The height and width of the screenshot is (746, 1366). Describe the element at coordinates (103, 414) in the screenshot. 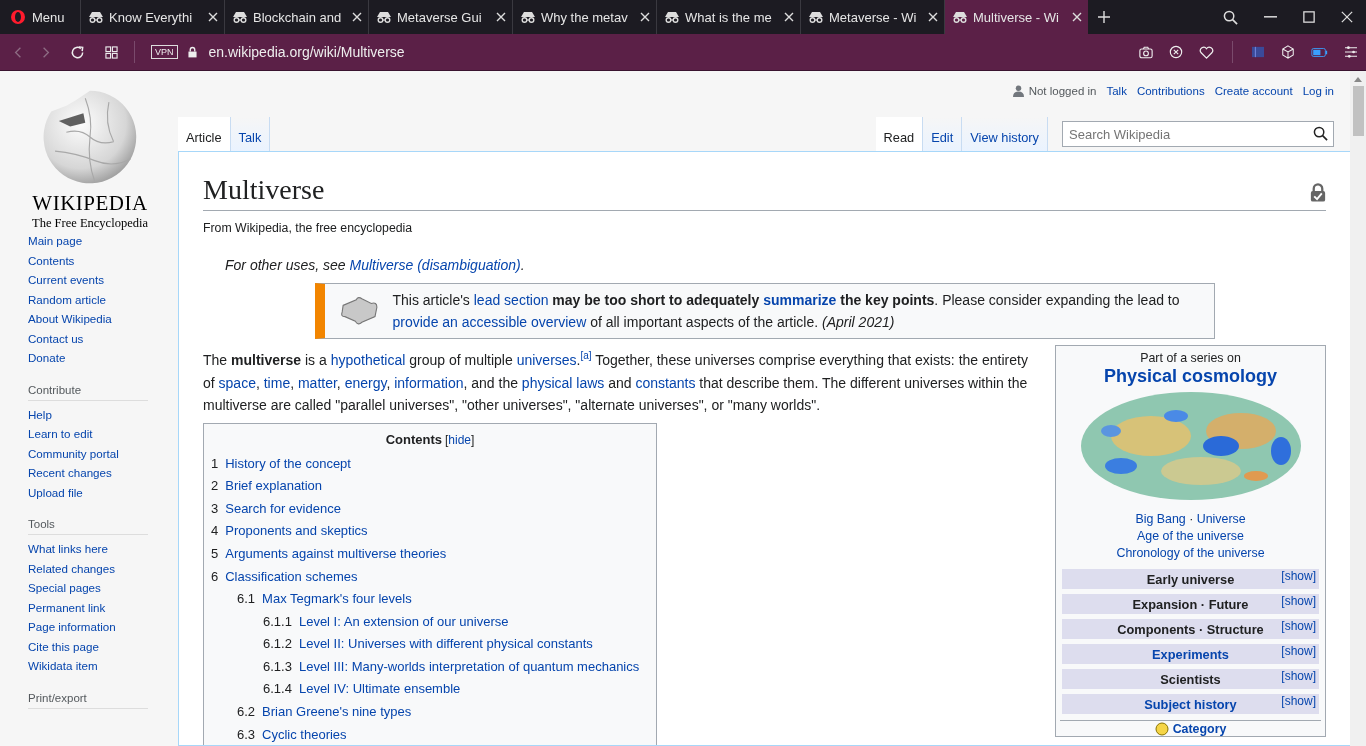

I see `sidebar-link: Help` at that location.